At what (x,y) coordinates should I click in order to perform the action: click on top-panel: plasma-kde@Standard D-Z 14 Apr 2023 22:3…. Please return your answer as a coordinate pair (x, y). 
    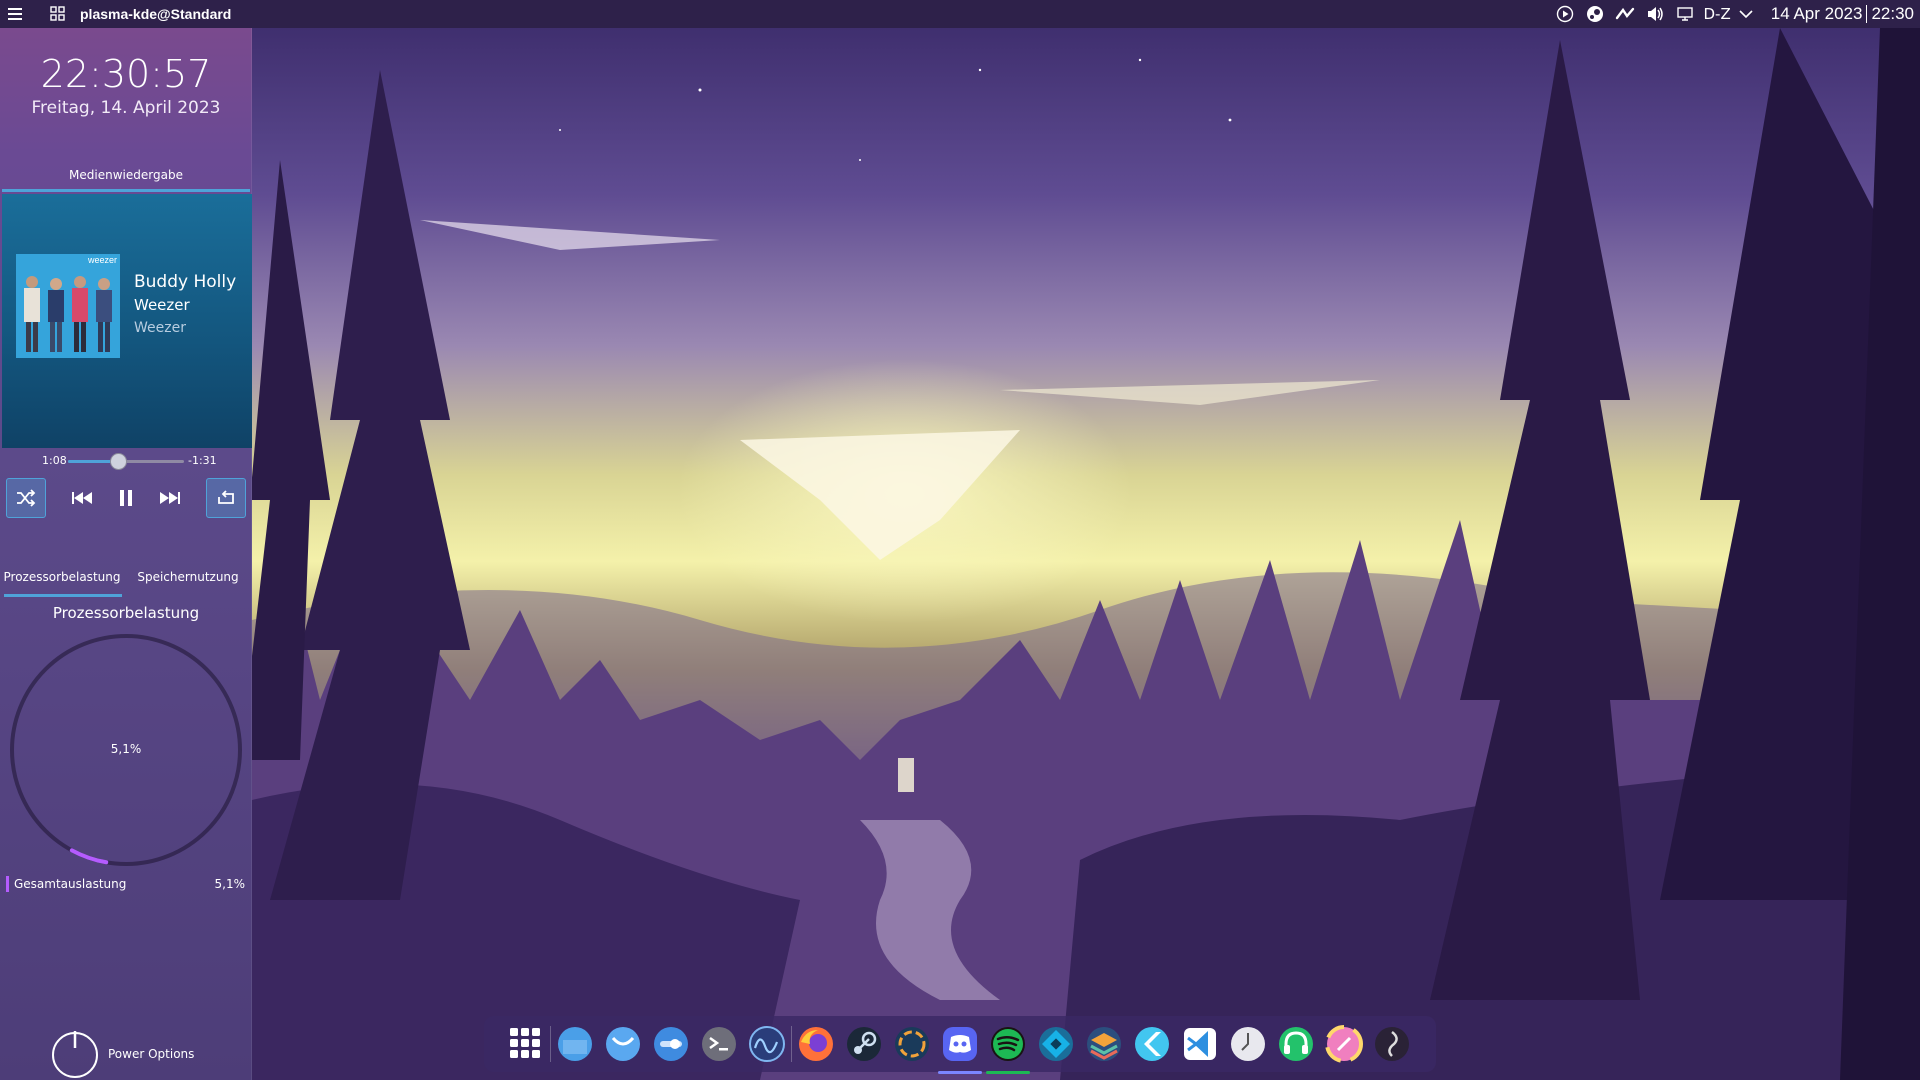
    Looking at the image, I should click on (960, 14).